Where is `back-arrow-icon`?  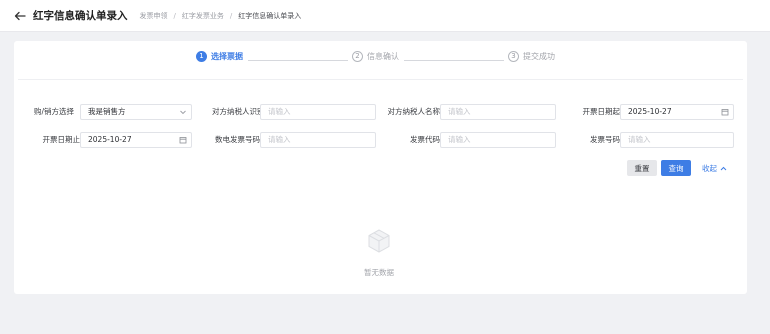
back-arrow-icon is located at coordinates (20, 16).